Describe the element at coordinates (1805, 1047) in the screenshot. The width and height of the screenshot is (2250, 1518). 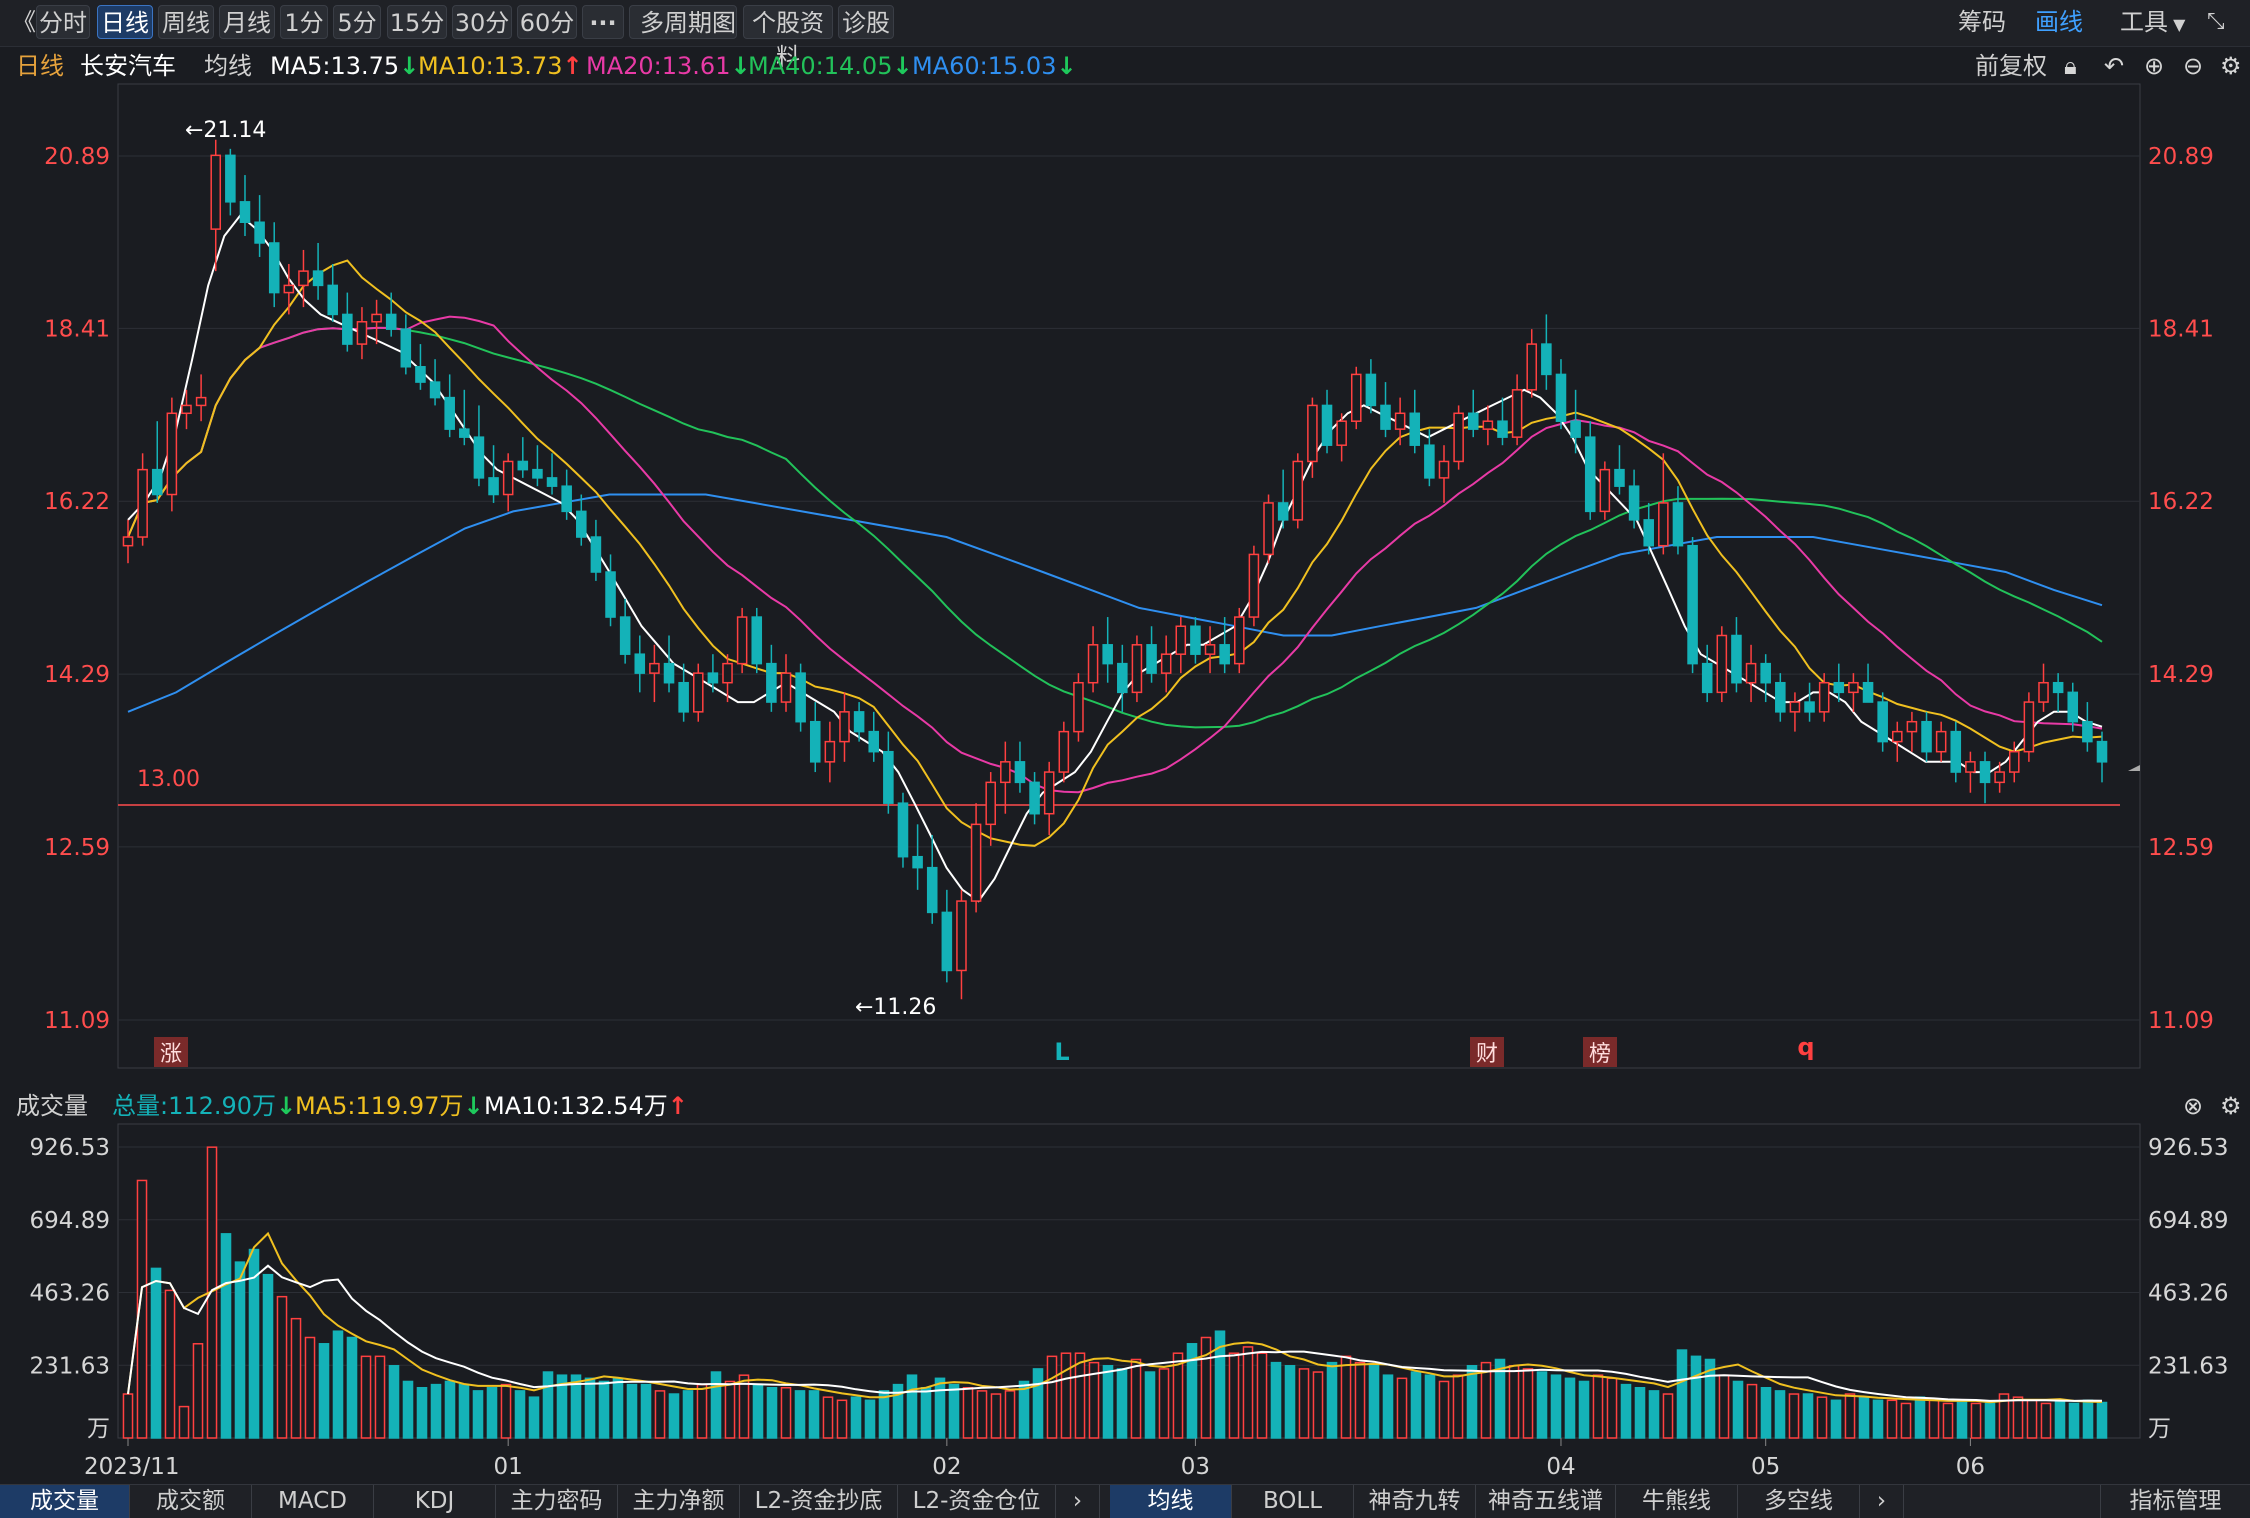
I see `mark-q: q` at that location.